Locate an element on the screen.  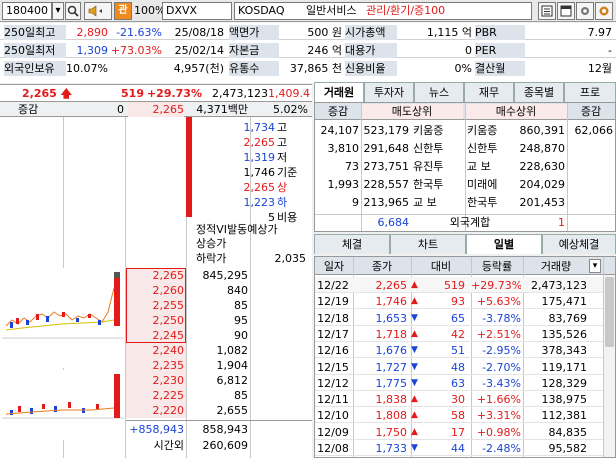
sell-price: 2,255 is located at coordinates (156, 305).